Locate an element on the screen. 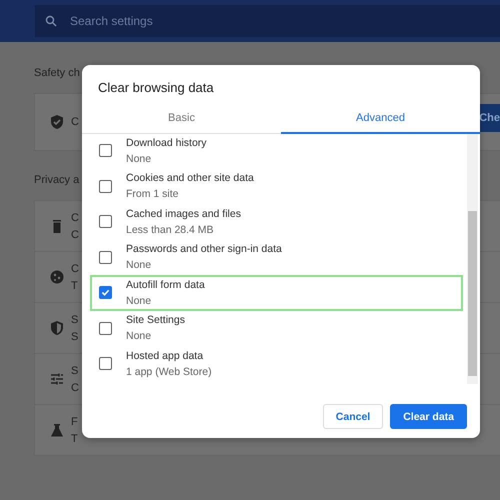  option-label: Autofill form data is located at coordinates (165, 284).